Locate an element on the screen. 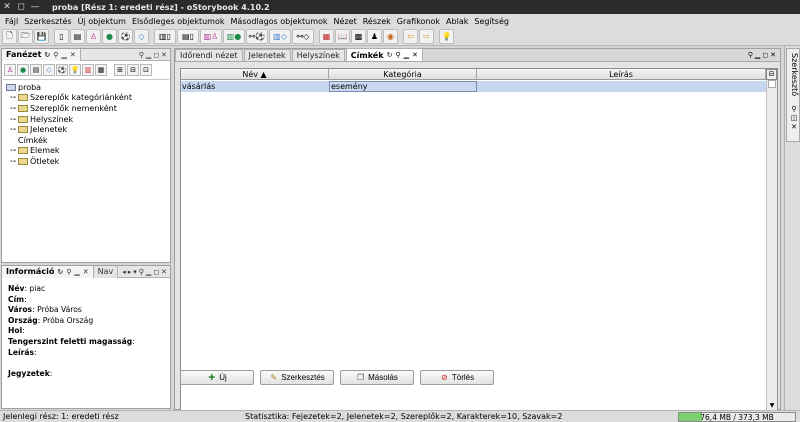  new-scene-icon: ▤ is located at coordinates (77, 36).